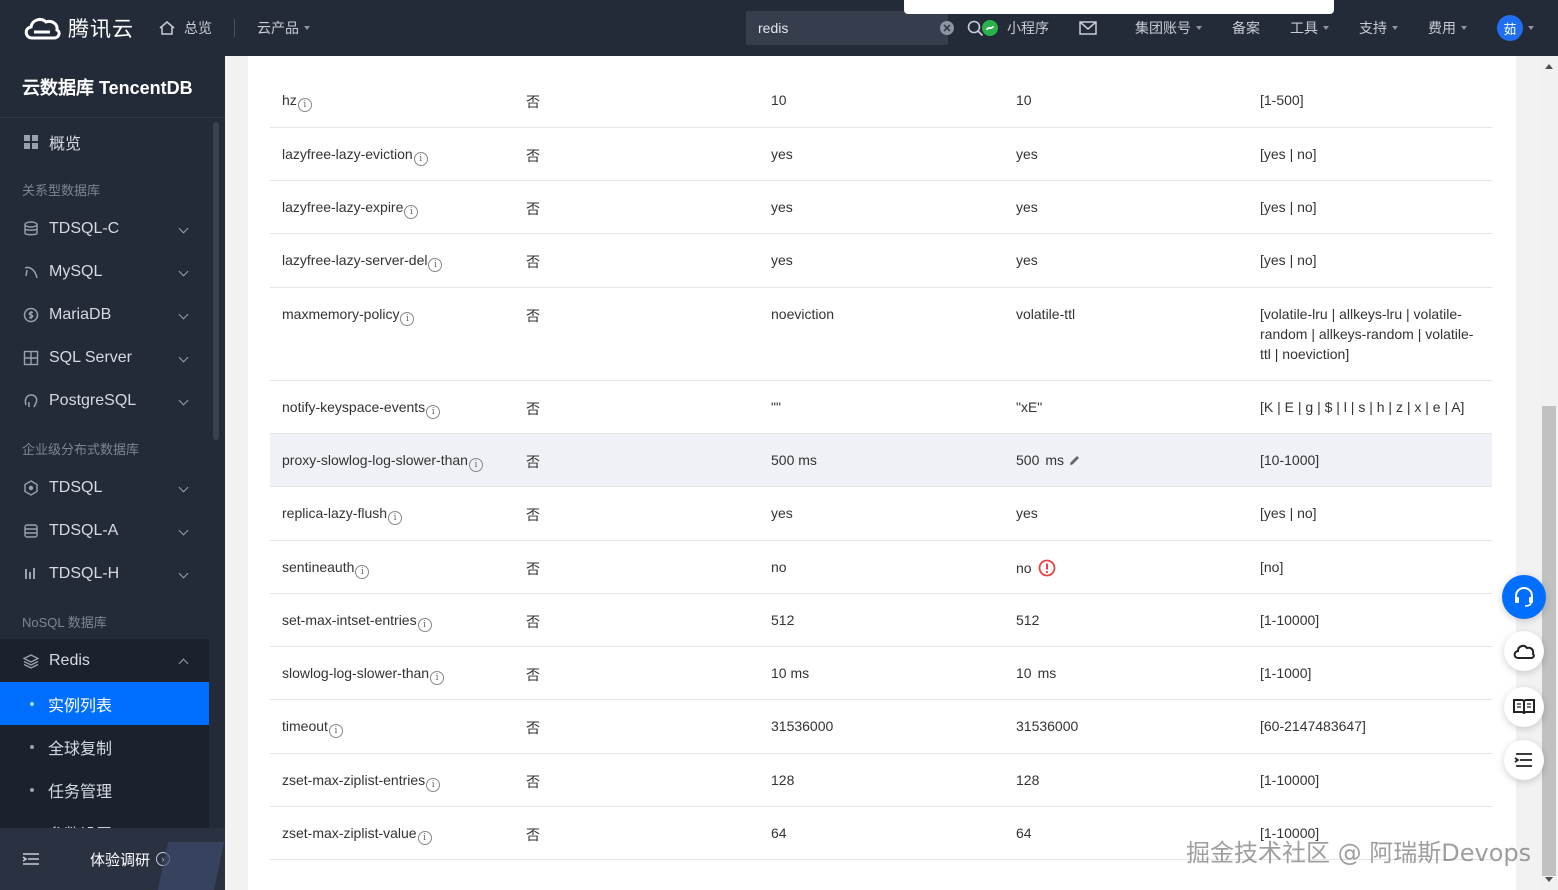 The image size is (1558, 890). I want to click on documentation-button, so click(1524, 707).